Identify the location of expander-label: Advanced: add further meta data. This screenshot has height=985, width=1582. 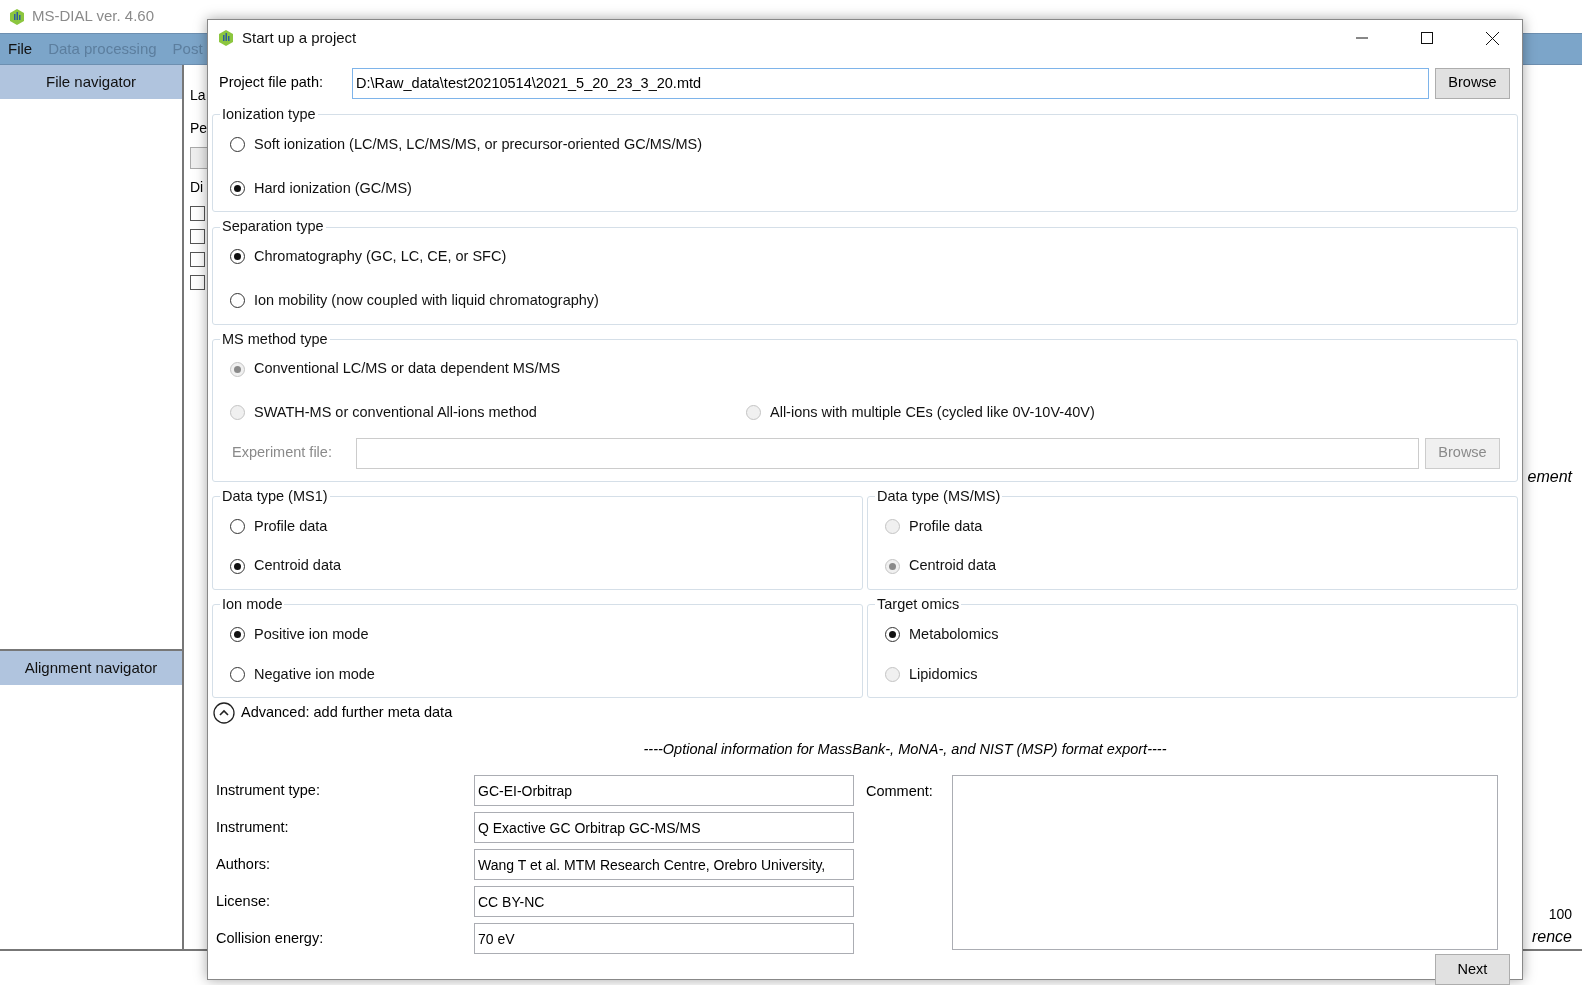
(347, 713).